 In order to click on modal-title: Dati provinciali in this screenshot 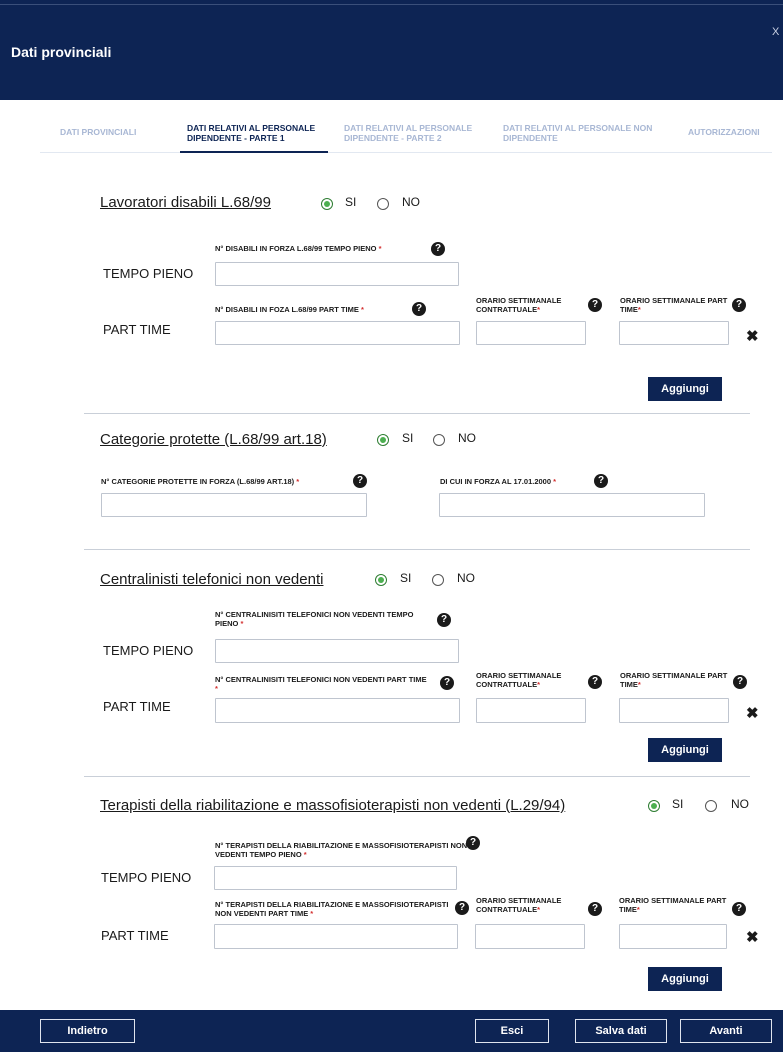, I will do `click(61, 52)`.